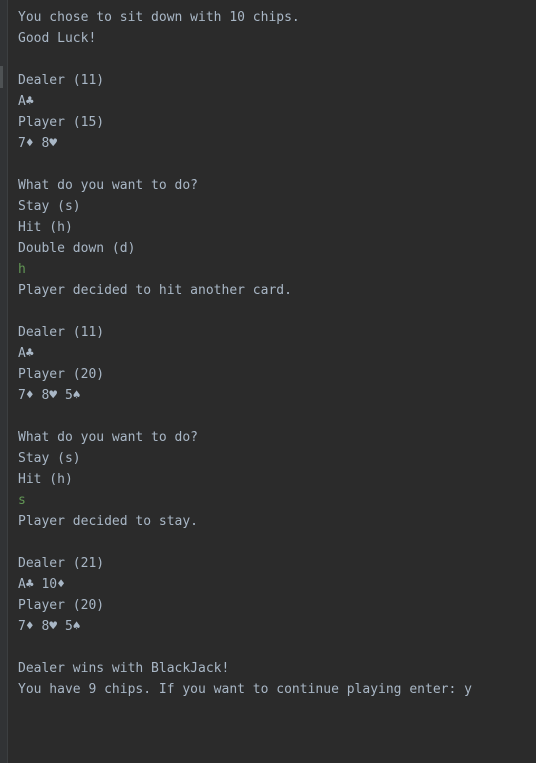 The height and width of the screenshot is (763, 536). Describe the element at coordinates (1, 77) in the screenshot. I see `gutter-marker` at that location.